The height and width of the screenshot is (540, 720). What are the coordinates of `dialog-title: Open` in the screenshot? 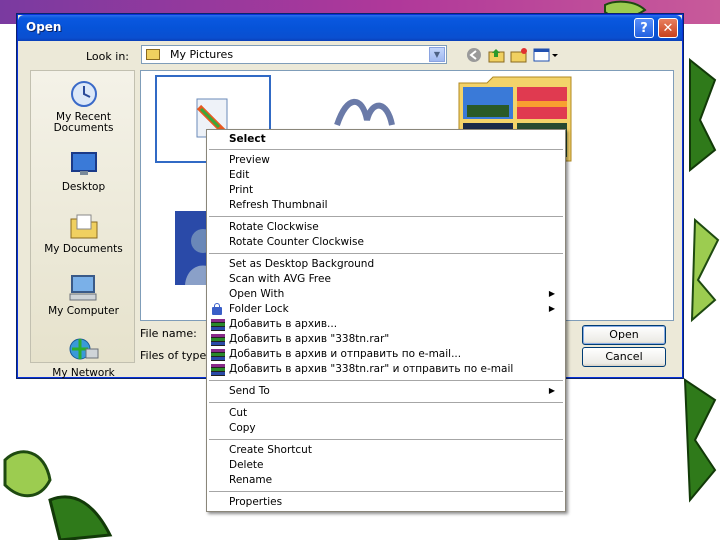 It's located at (44, 27).